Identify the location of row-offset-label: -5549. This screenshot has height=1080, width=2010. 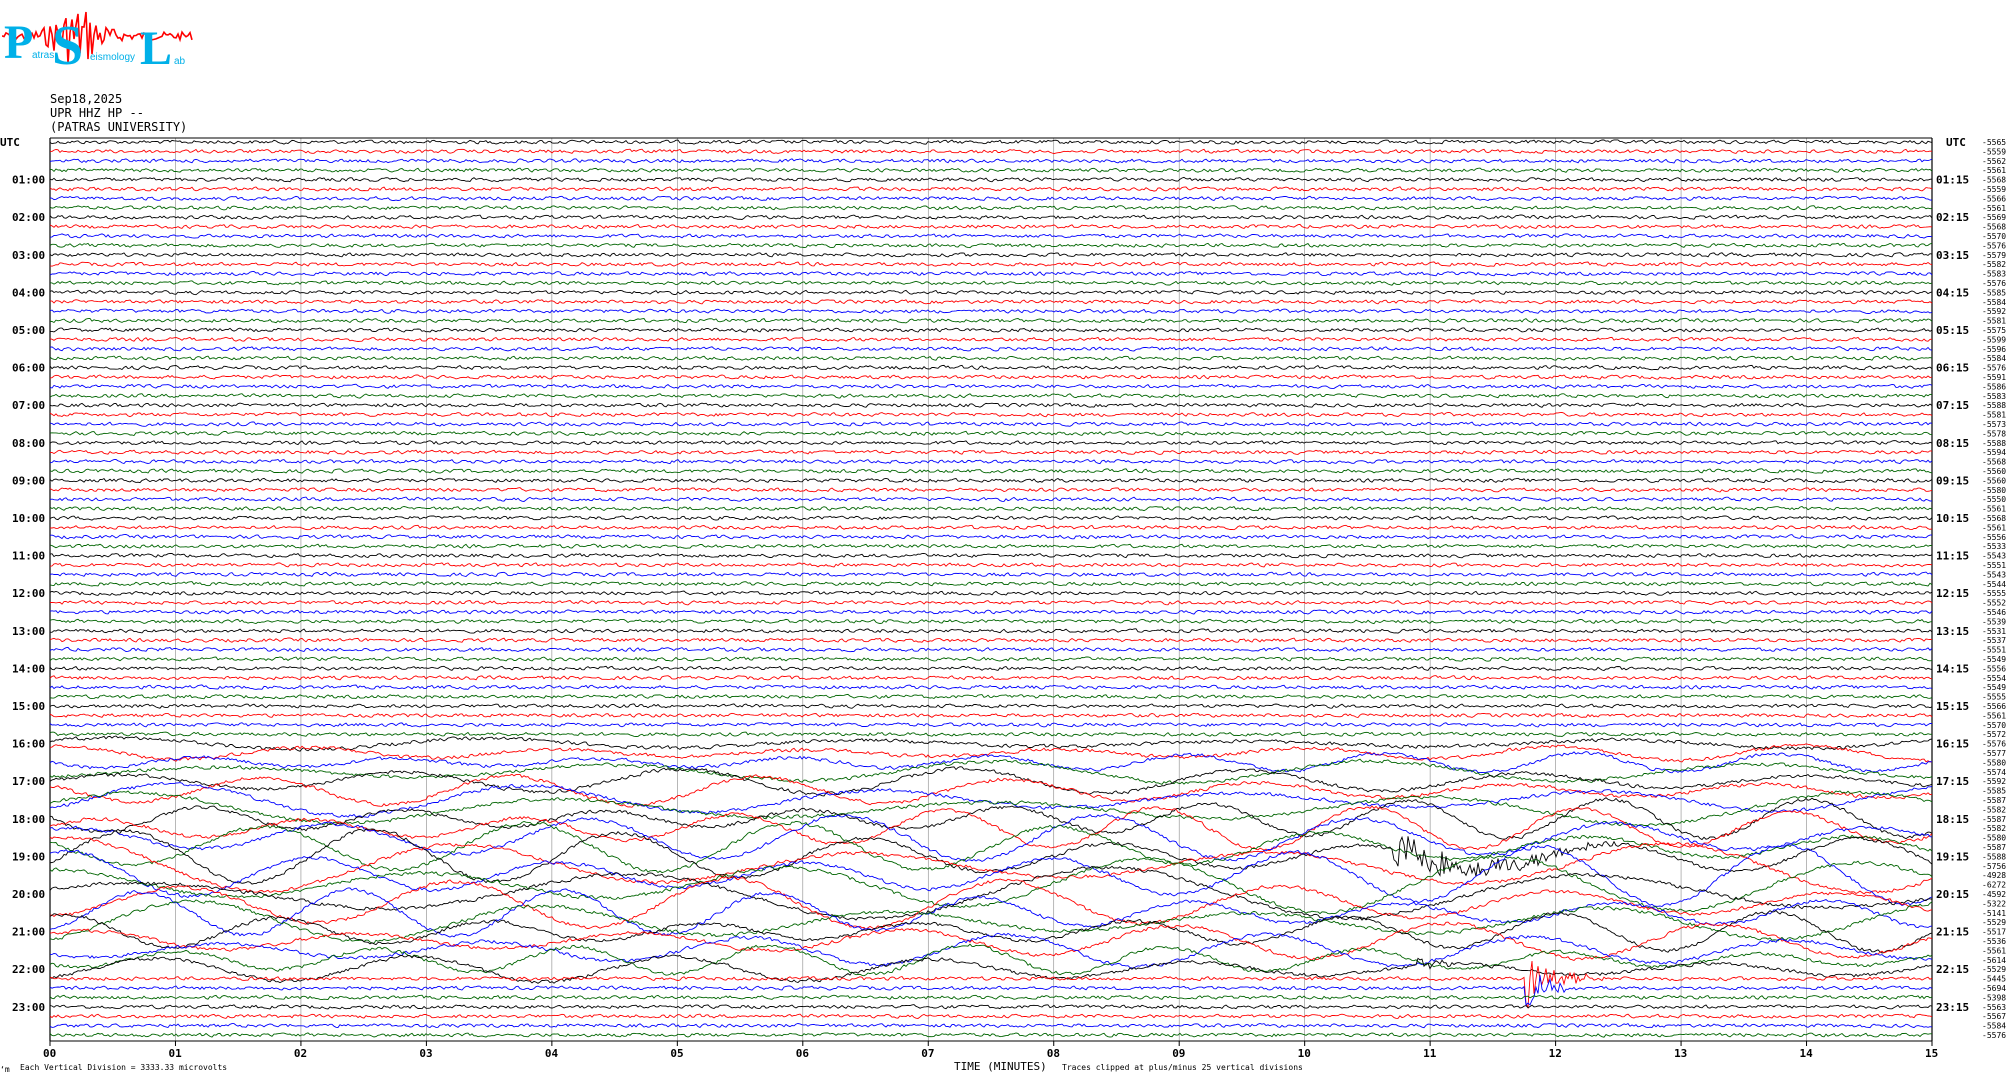
(1994, 687).